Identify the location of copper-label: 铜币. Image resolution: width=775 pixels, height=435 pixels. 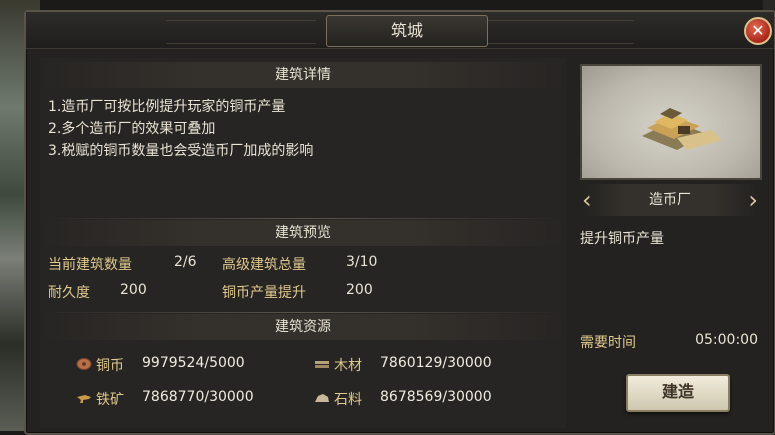
(110, 366).